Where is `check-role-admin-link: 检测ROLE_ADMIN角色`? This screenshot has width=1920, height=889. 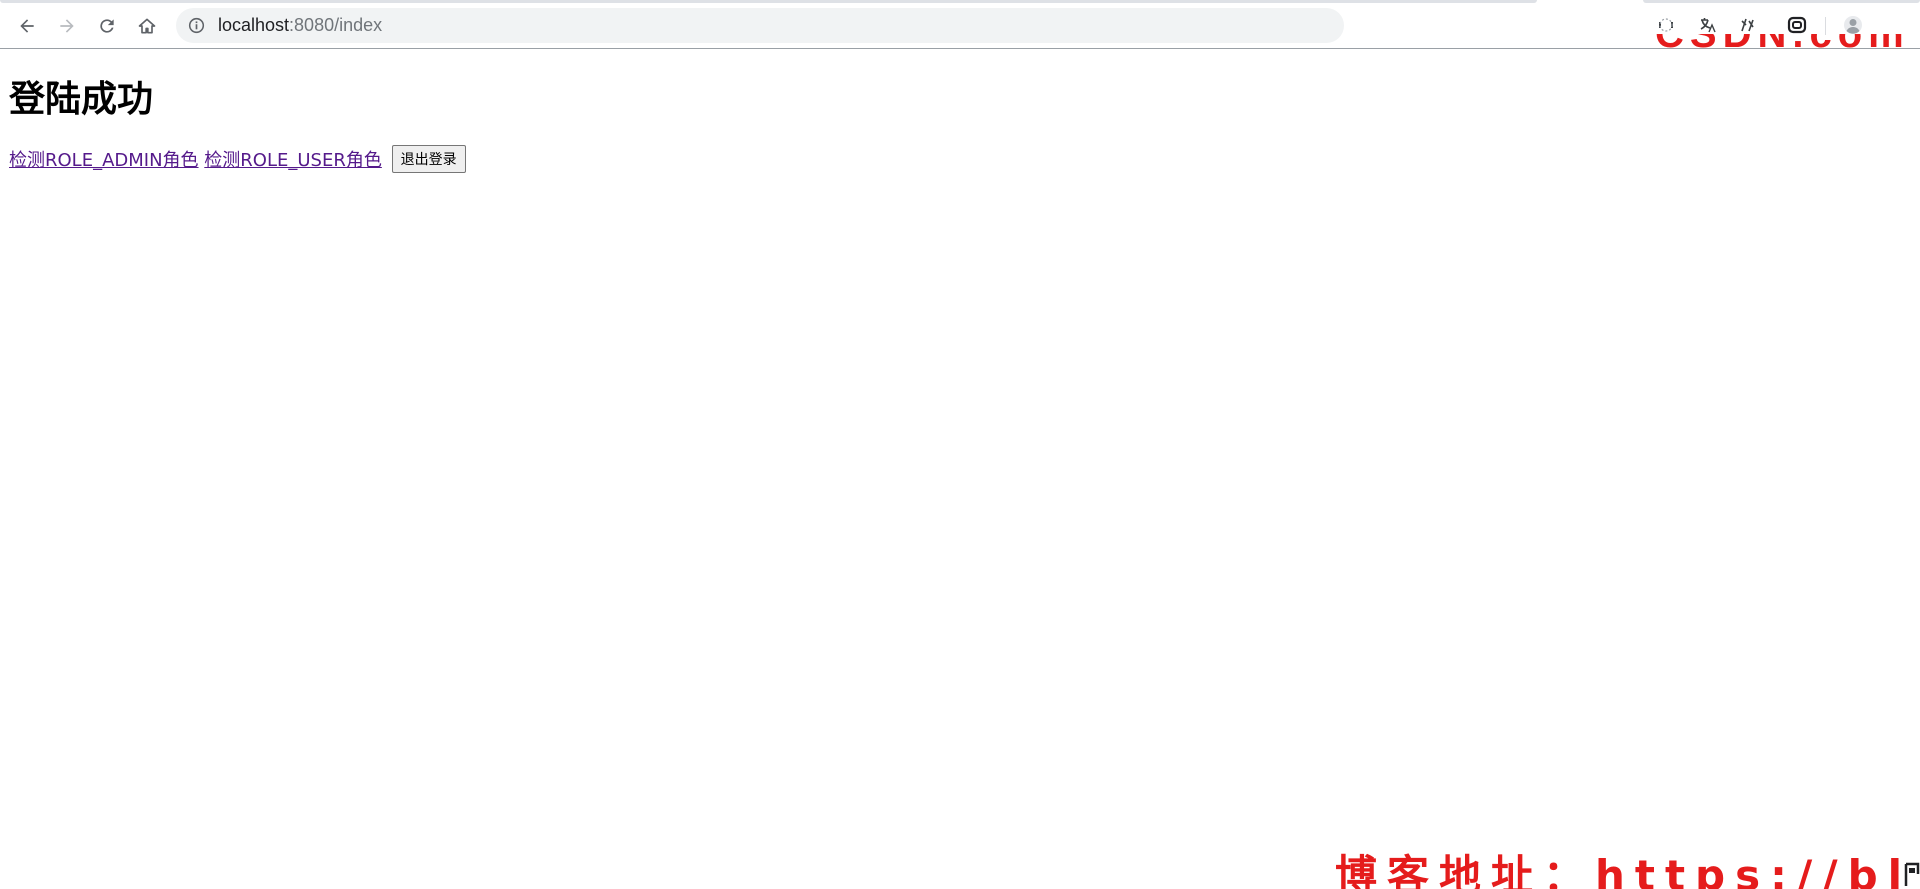 check-role-admin-link: 检测ROLE_ADMIN角色 is located at coordinates (104, 160).